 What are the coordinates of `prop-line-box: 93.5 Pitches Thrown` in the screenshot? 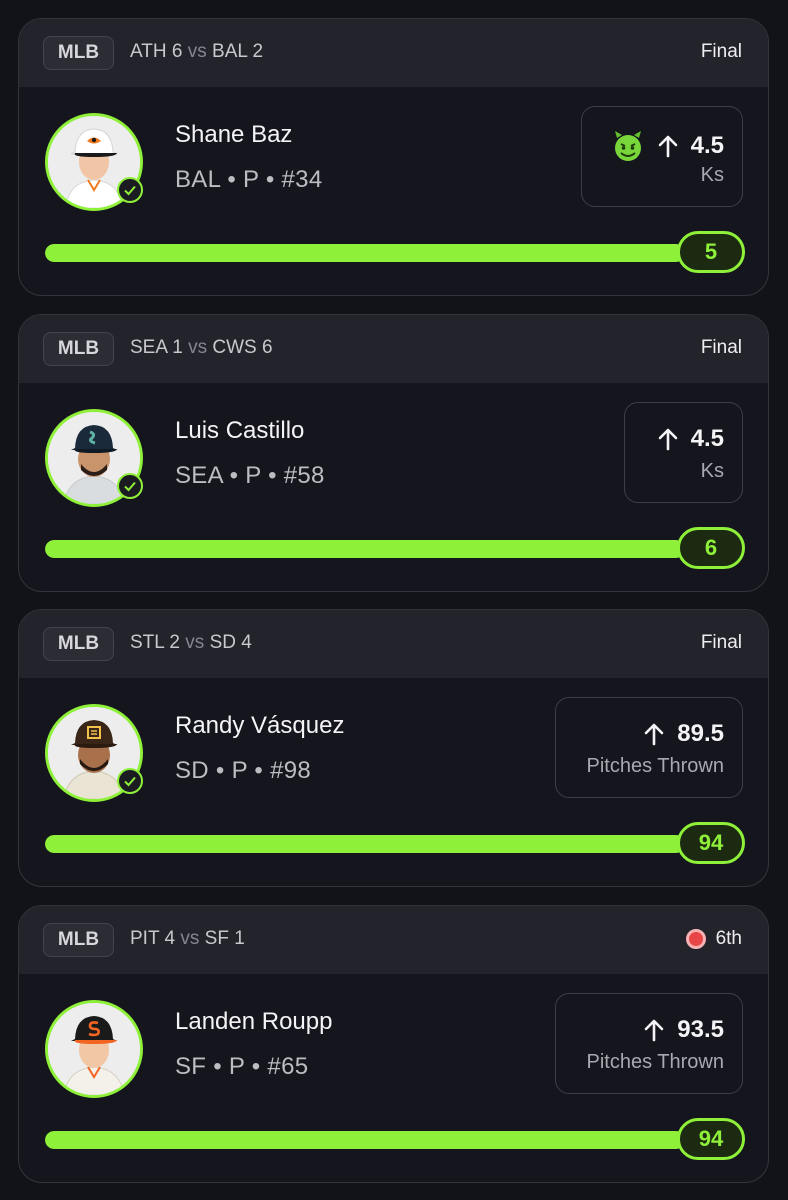 It's located at (649, 1043).